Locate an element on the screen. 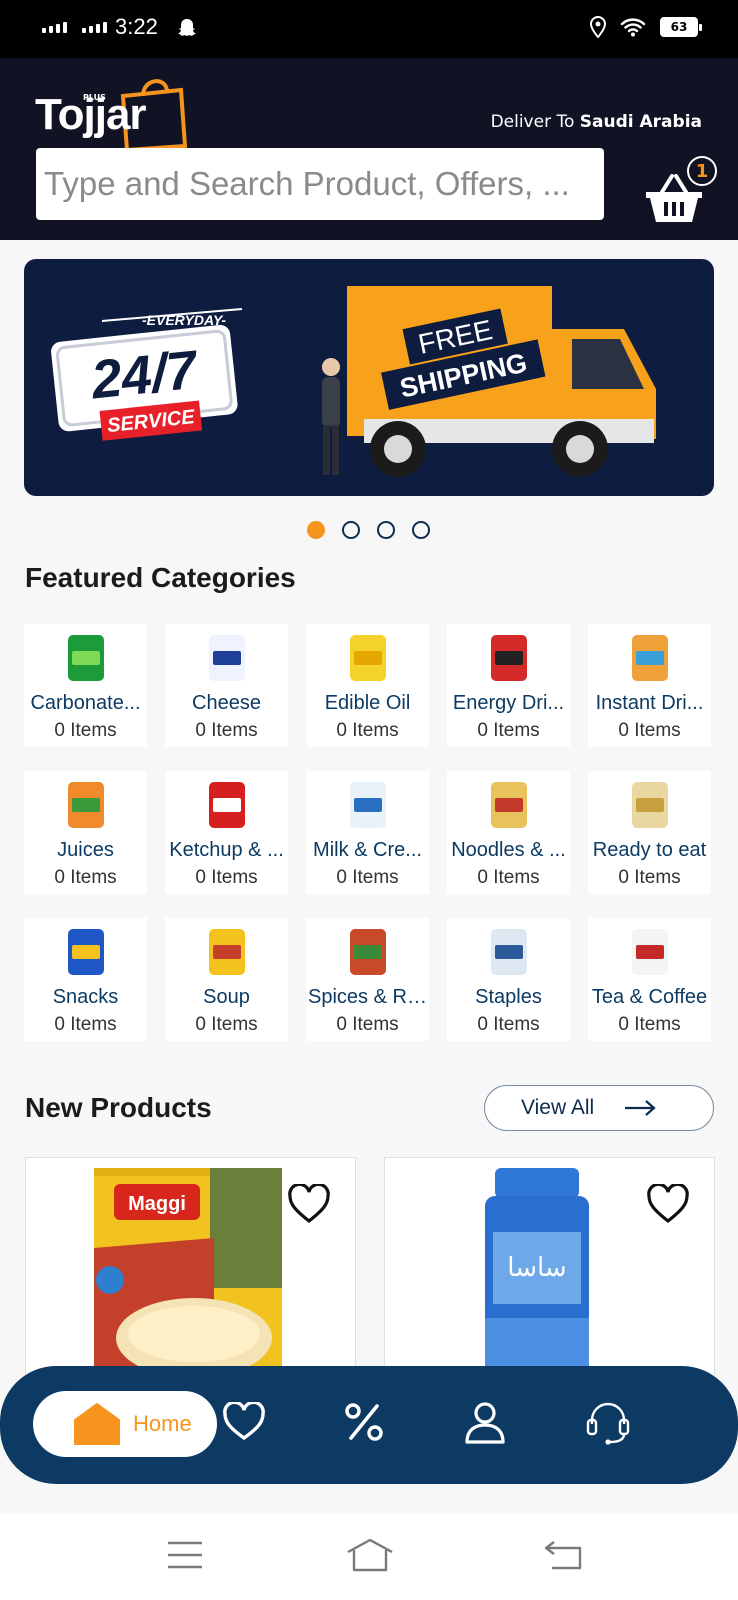 The height and width of the screenshot is (1600, 738). category-card: Snacks 0 Items is located at coordinates (85, 979).